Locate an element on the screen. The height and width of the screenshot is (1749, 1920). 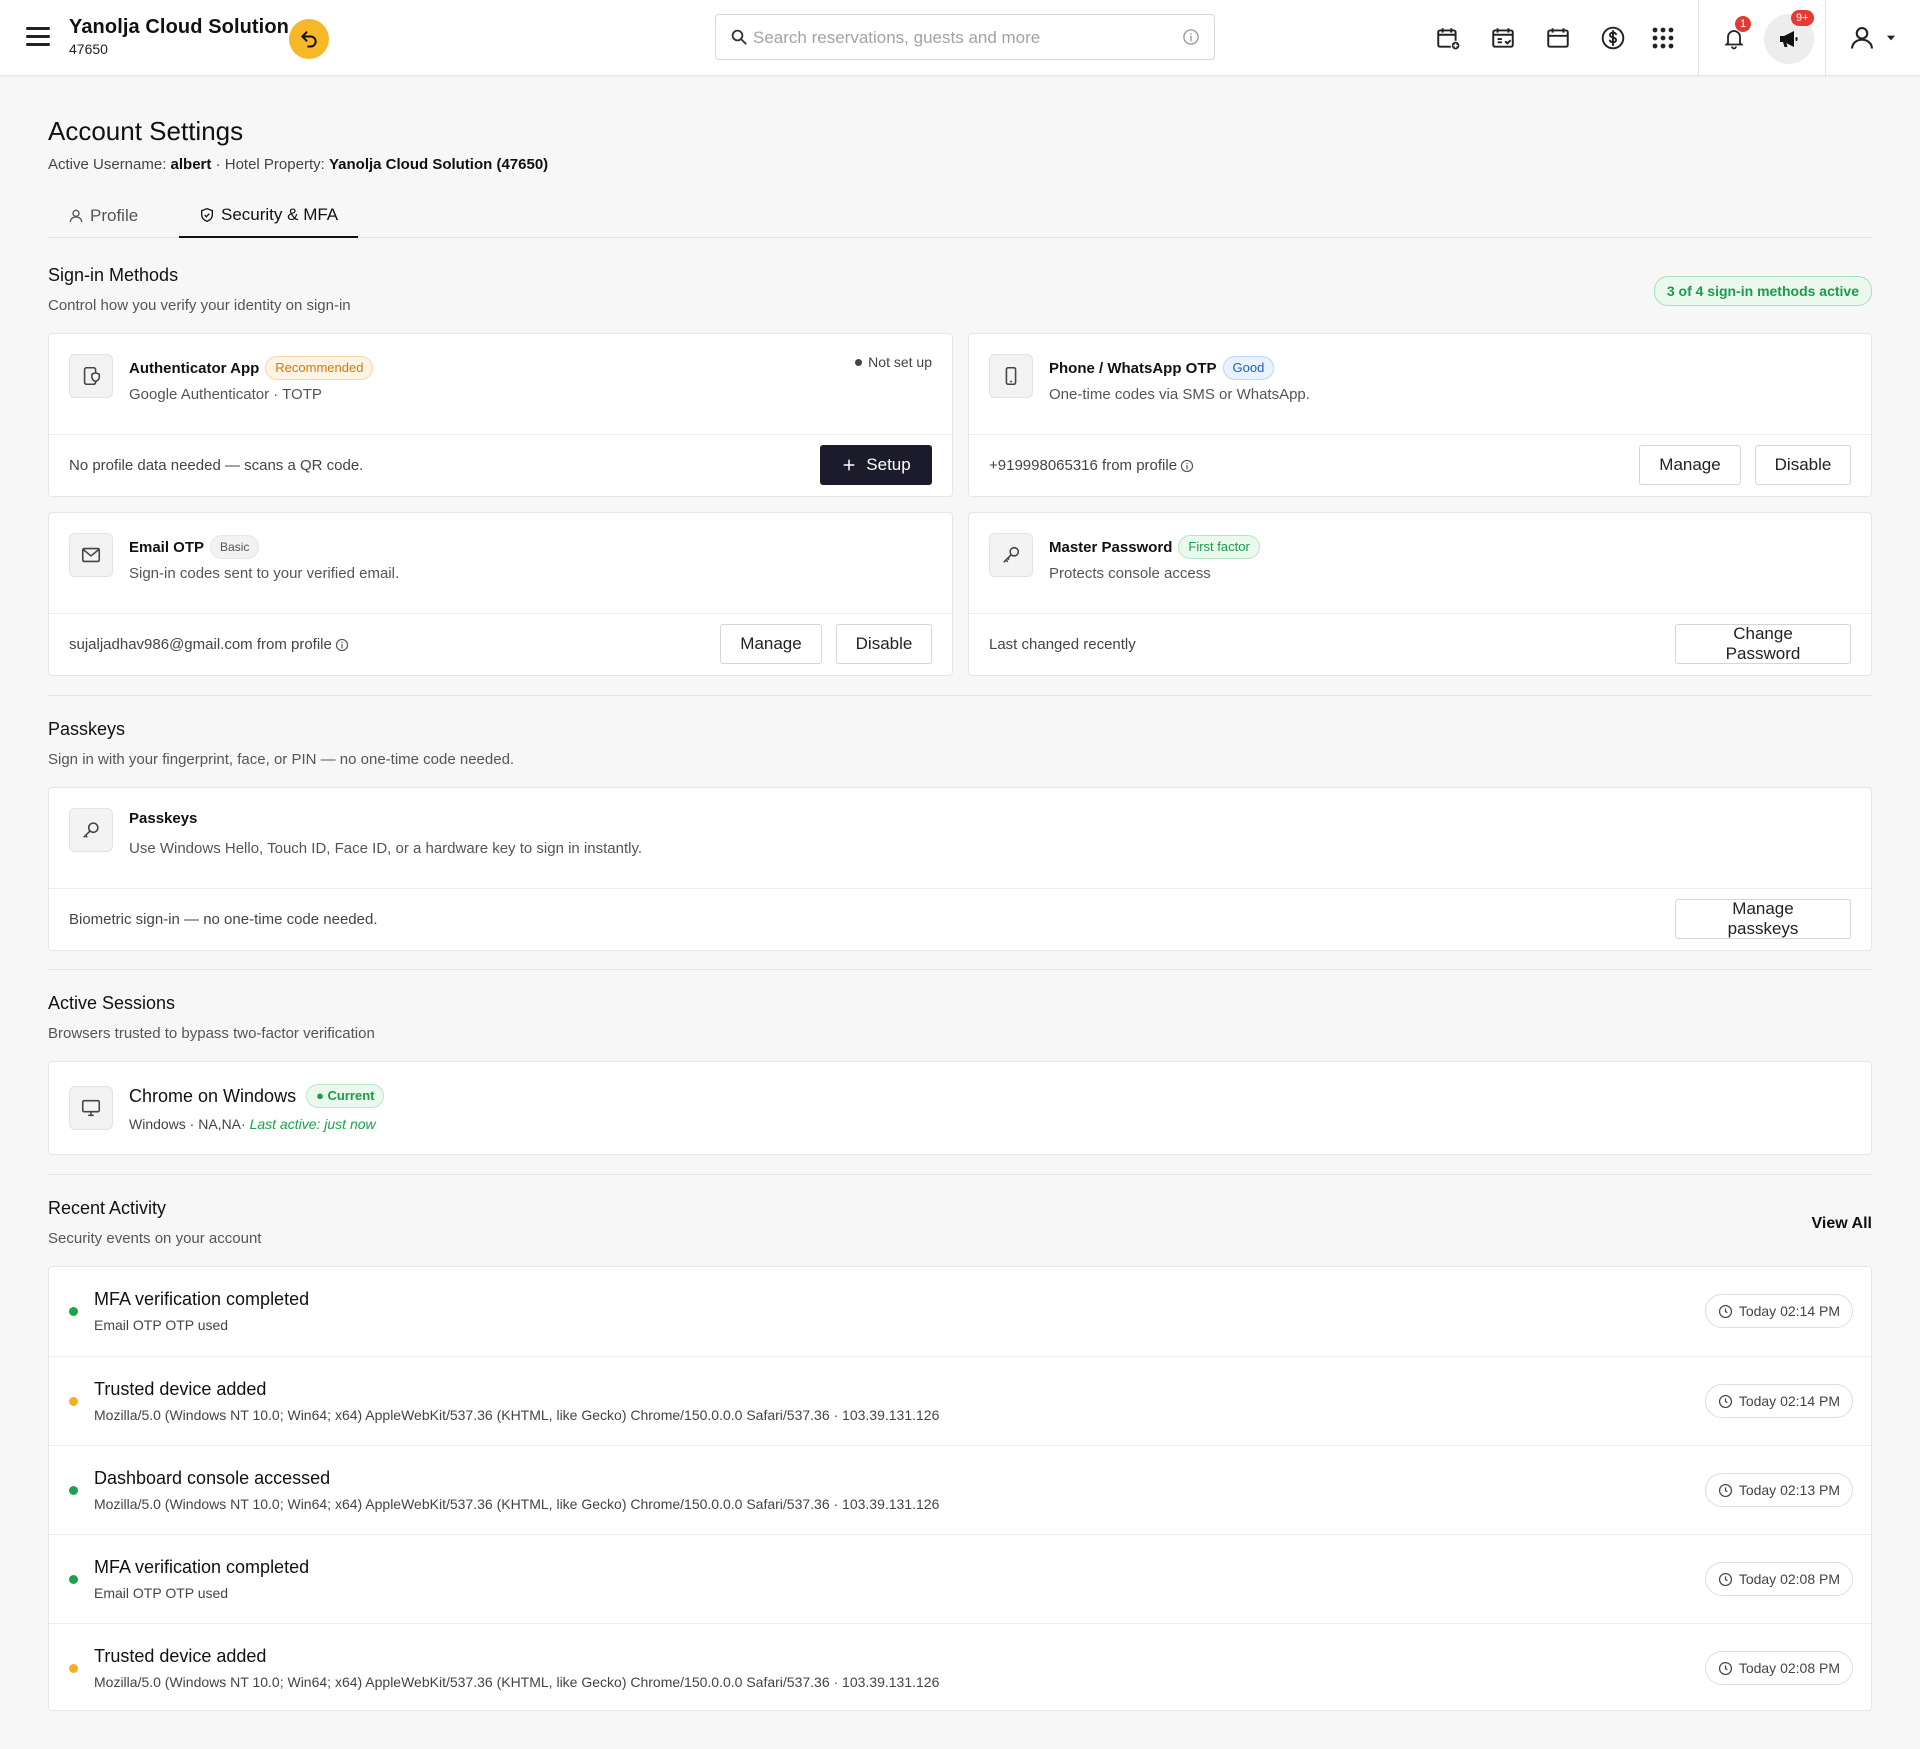
search-icon is located at coordinates (739, 37).